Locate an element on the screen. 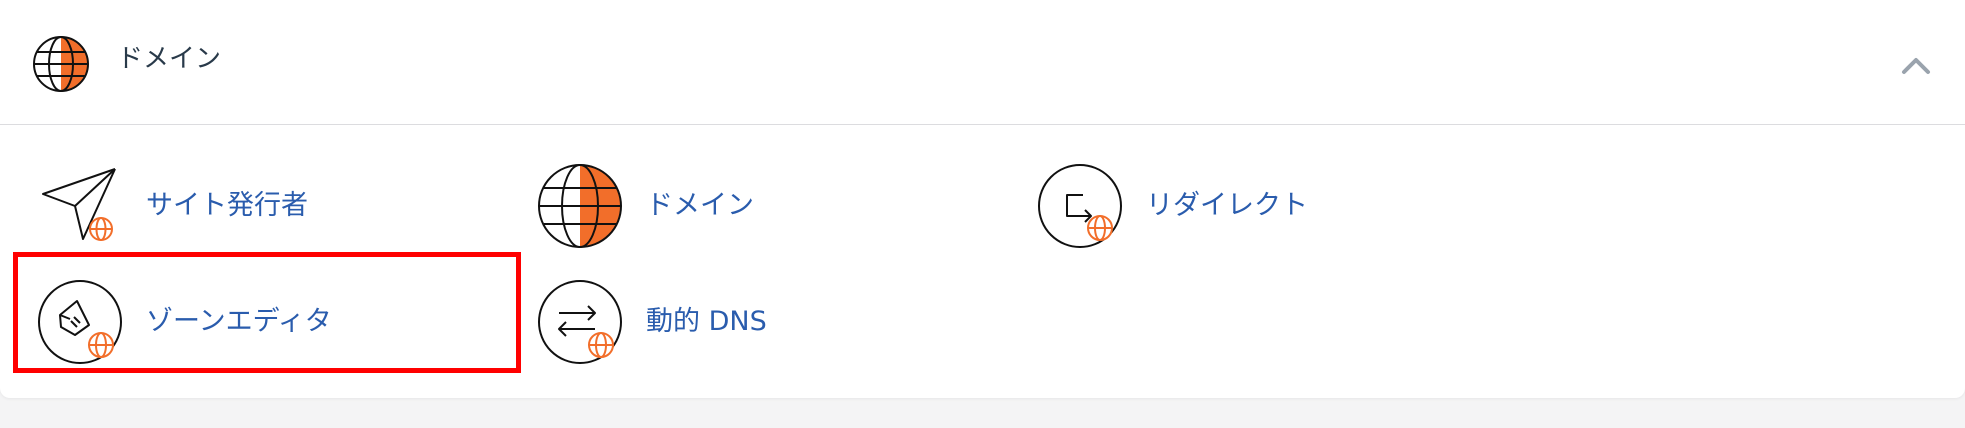 Image resolution: width=1965 pixels, height=428 pixels. item-label: リダイレクト is located at coordinates (1227, 205).